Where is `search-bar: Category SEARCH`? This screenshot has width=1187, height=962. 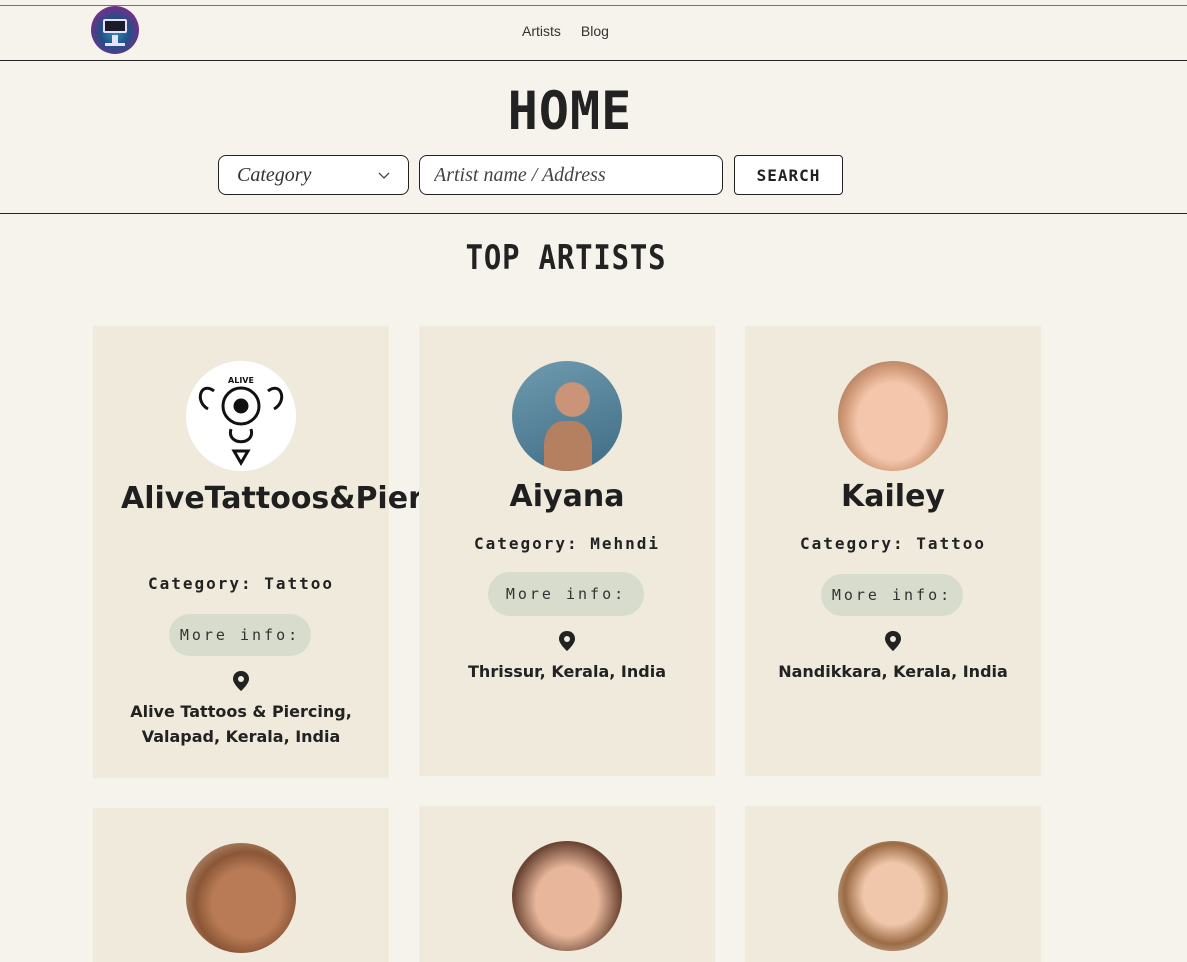 search-bar: Category SEARCH is located at coordinates (530, 175).